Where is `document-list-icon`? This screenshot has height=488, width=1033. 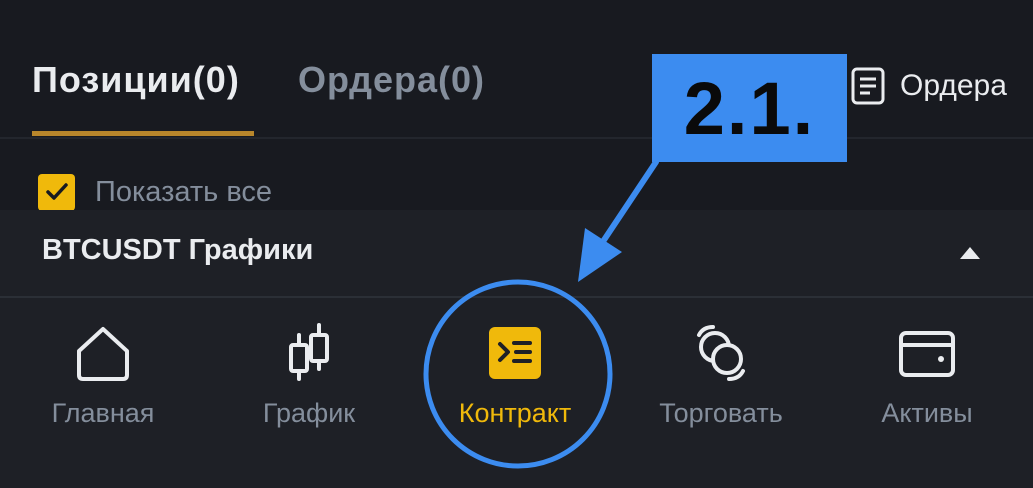 document-list-icon is located at coordinates (868, 86).